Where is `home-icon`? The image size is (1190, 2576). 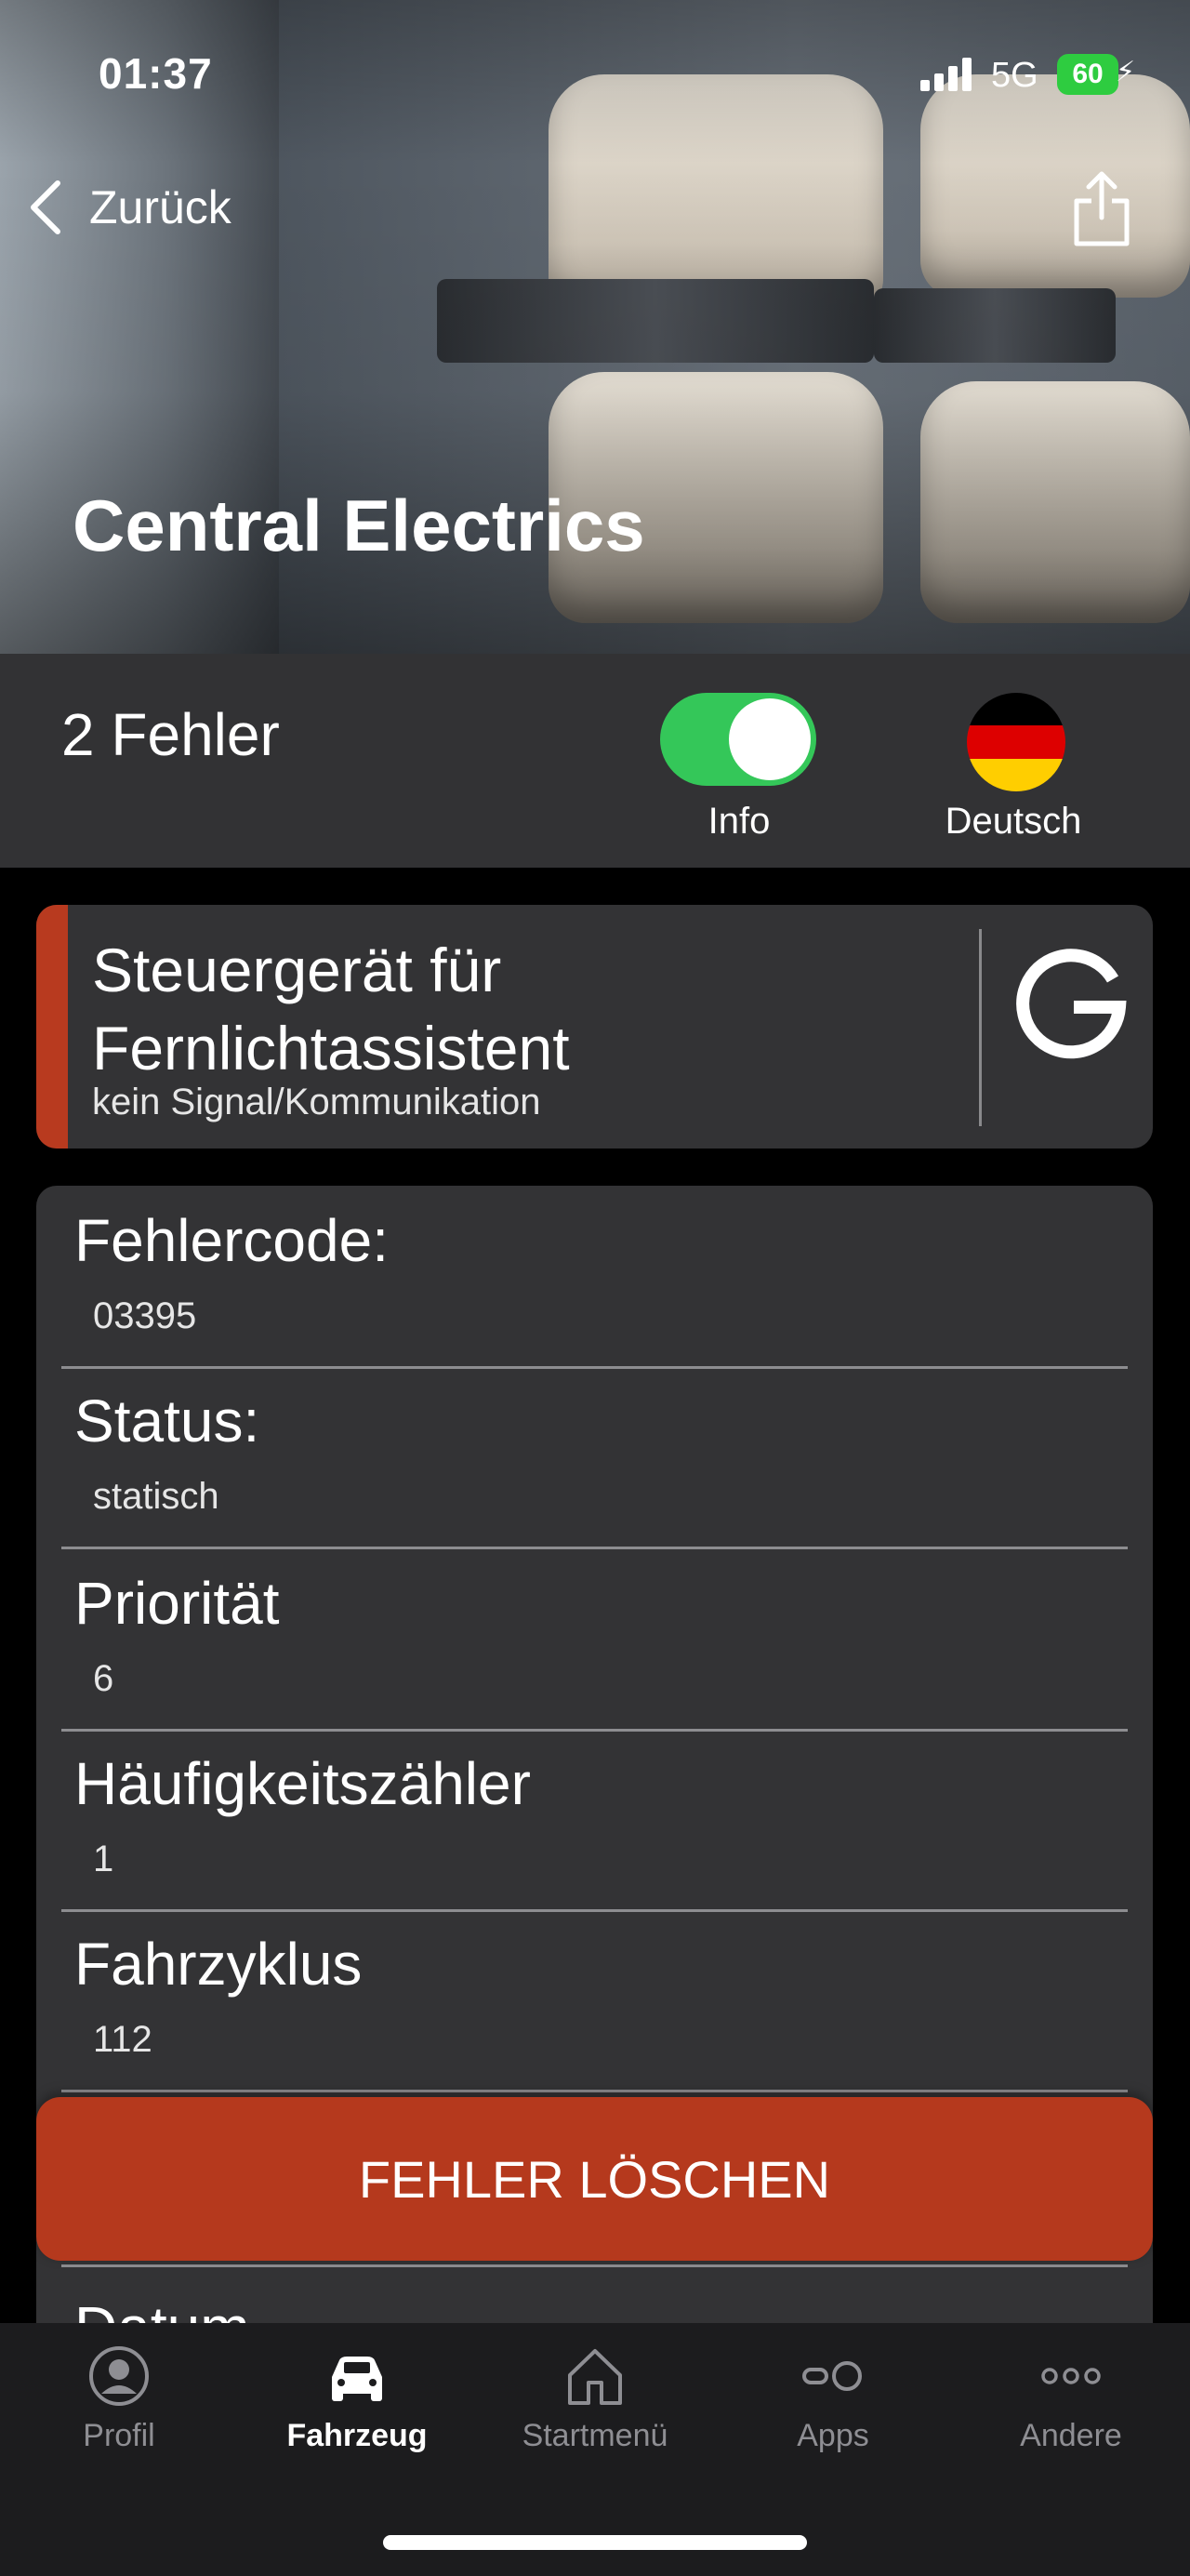 home-icon is located at coordinates (595, 2377).